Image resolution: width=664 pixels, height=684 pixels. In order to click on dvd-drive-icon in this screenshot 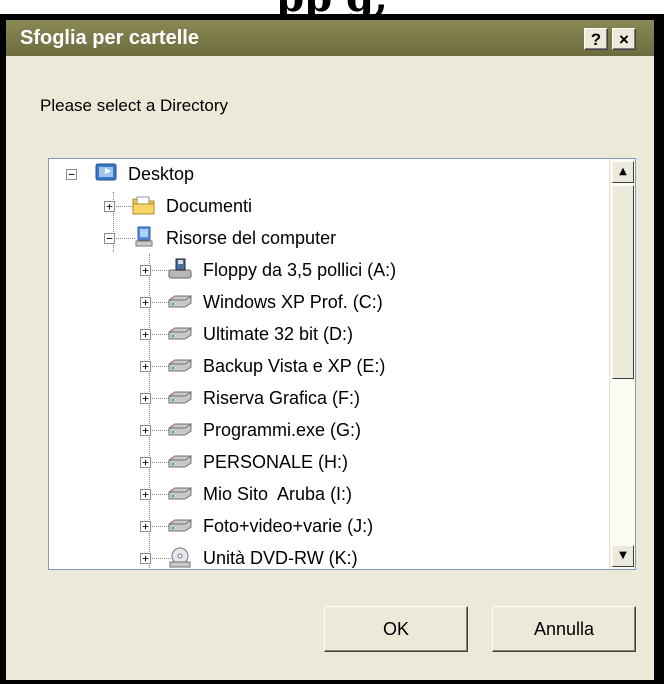, I will do `click(180, 557)`.